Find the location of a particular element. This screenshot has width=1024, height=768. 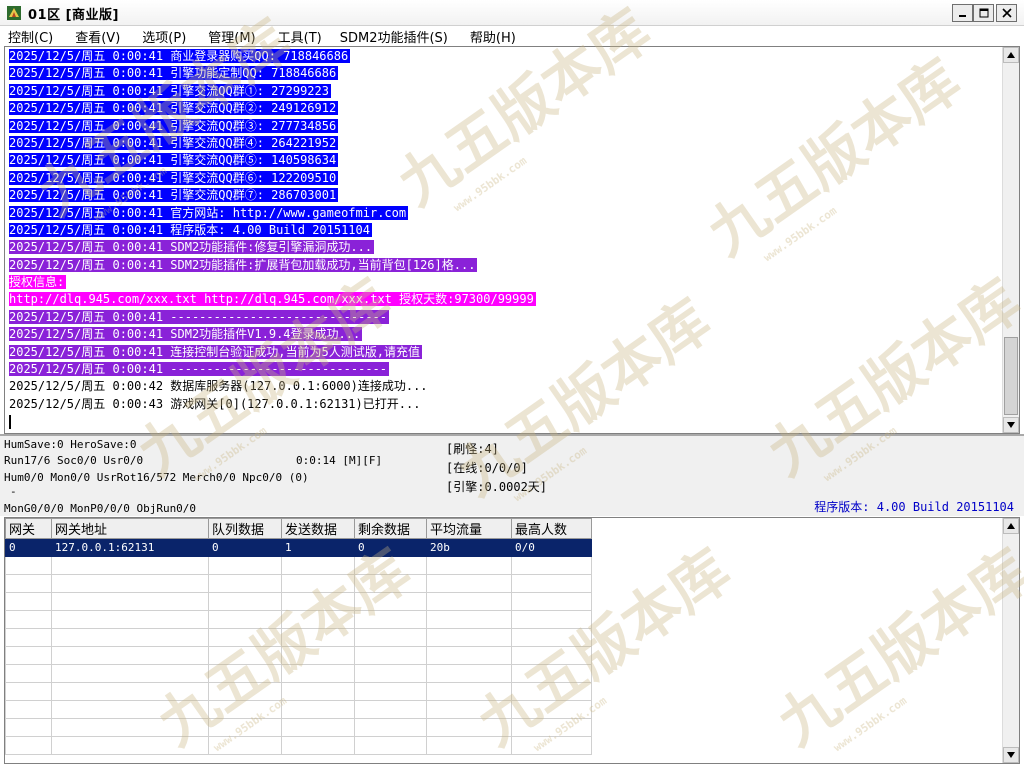

status-dash: - is located at coordinates (13, 491).